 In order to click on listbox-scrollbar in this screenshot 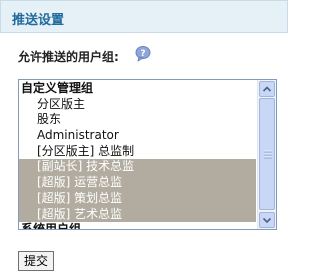, I will do `click(266, 154)`.